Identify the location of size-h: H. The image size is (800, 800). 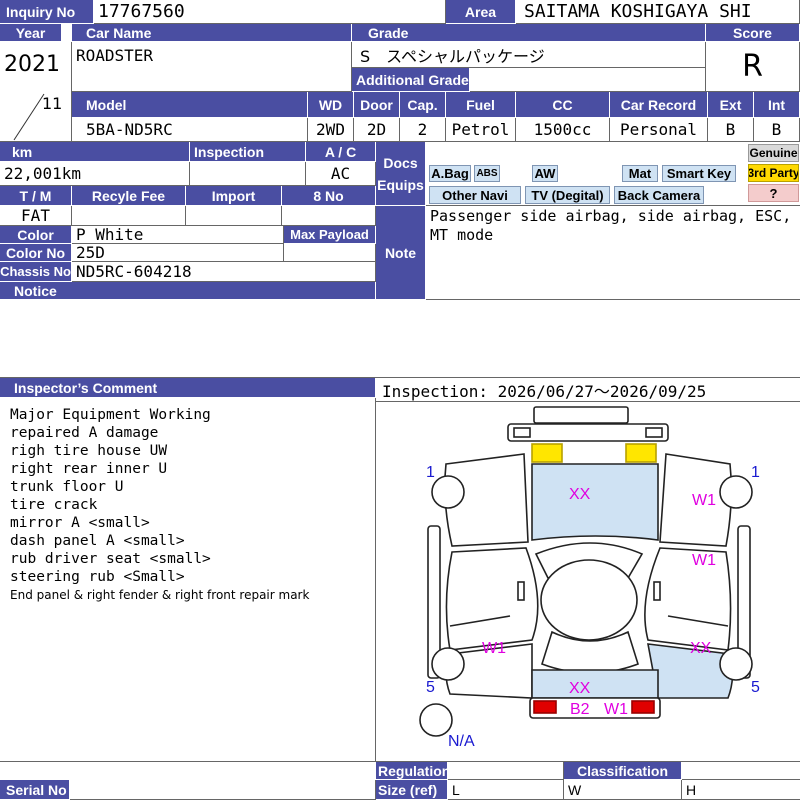
(741, 790).